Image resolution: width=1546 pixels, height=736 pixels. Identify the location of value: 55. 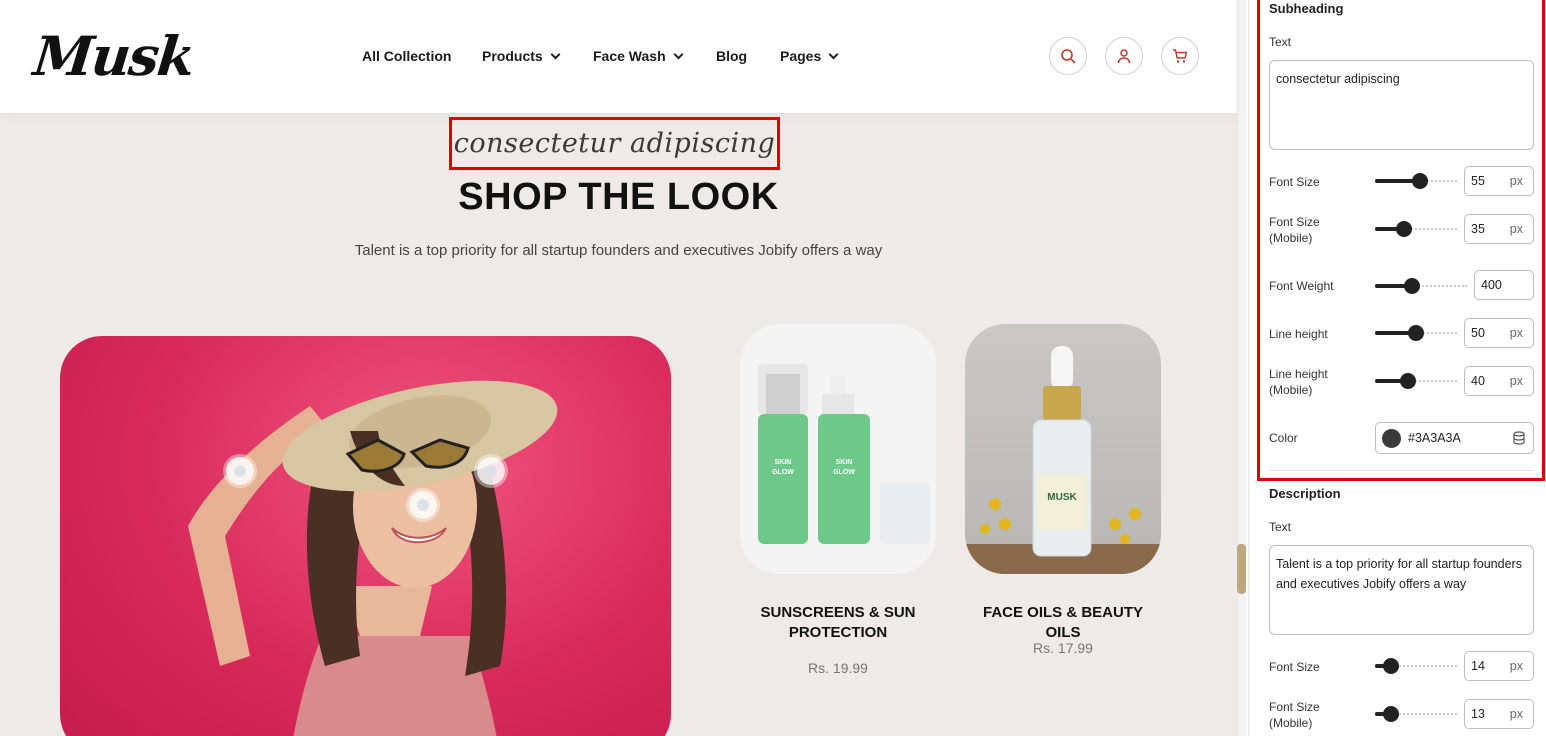
(1478, 181).